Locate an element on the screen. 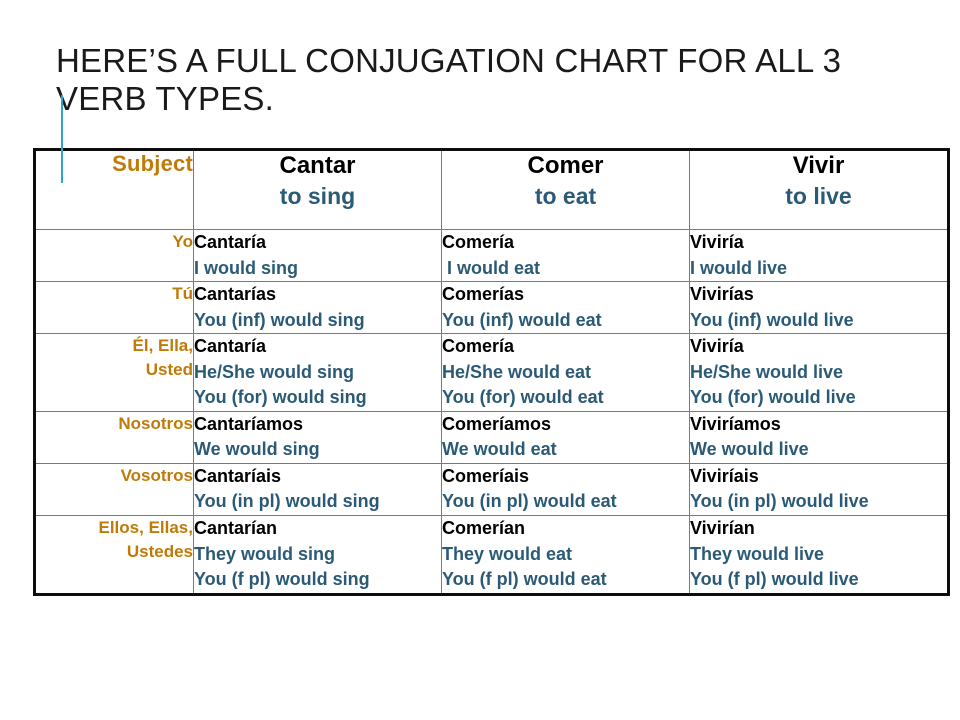 This screenshot has width=960, height=720. translation-line: We would eat is located at coordinates (499, 449).